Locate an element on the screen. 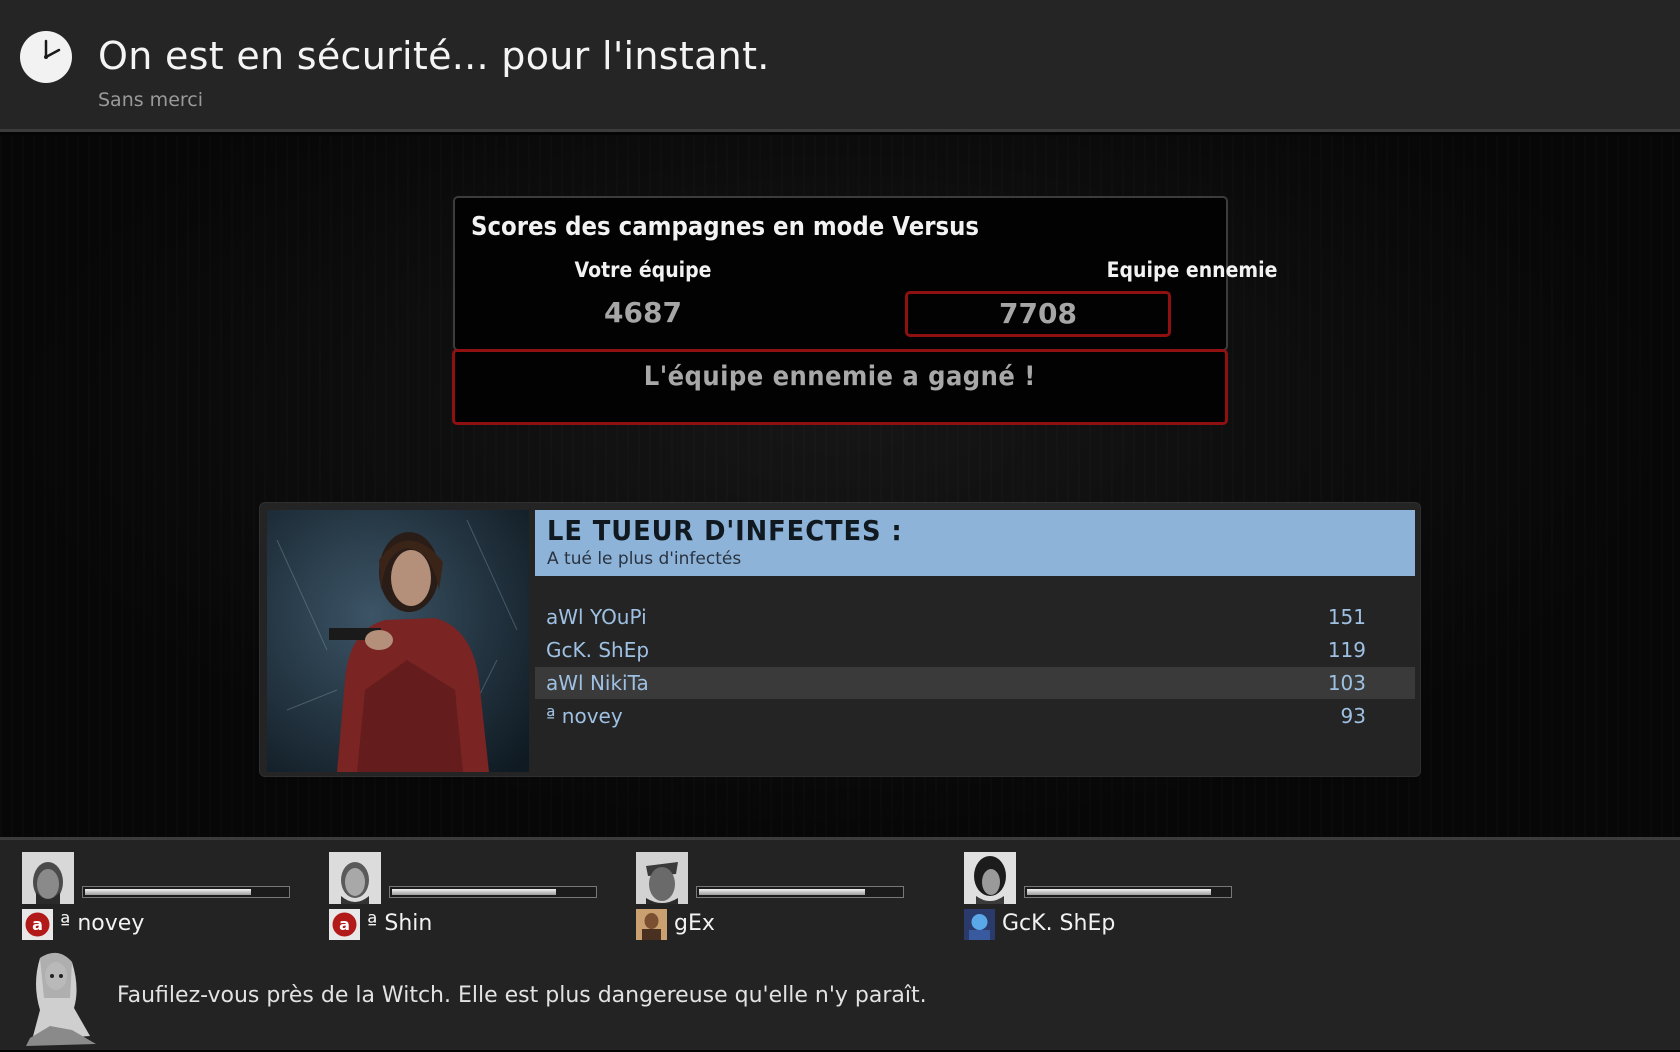  result-text: L'équipe ennemie a gagné ! is located at coordinates (839, 376).